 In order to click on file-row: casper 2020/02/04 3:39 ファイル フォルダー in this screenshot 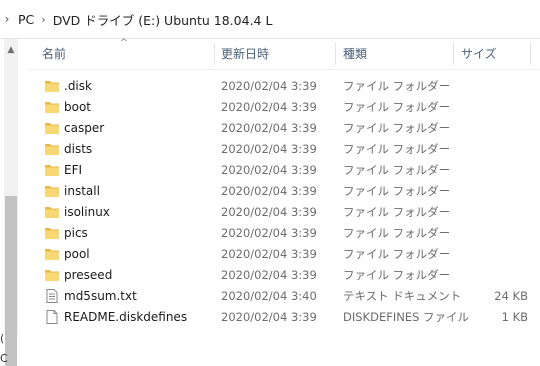, I will do `click(284, 128)`.